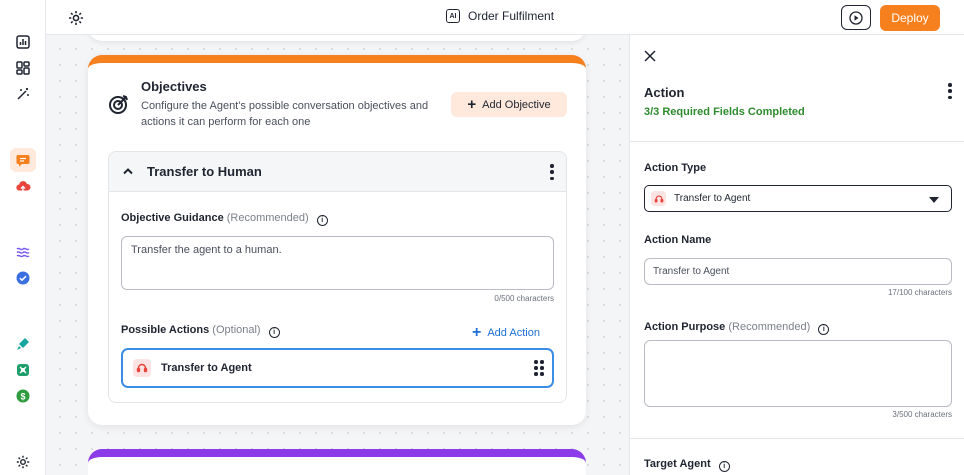 The width and height of the screenshot is (964, 475). Describe the element at coordinates (678, 240) in the screenshot. I see `action-name-label: Action Name` at that location.